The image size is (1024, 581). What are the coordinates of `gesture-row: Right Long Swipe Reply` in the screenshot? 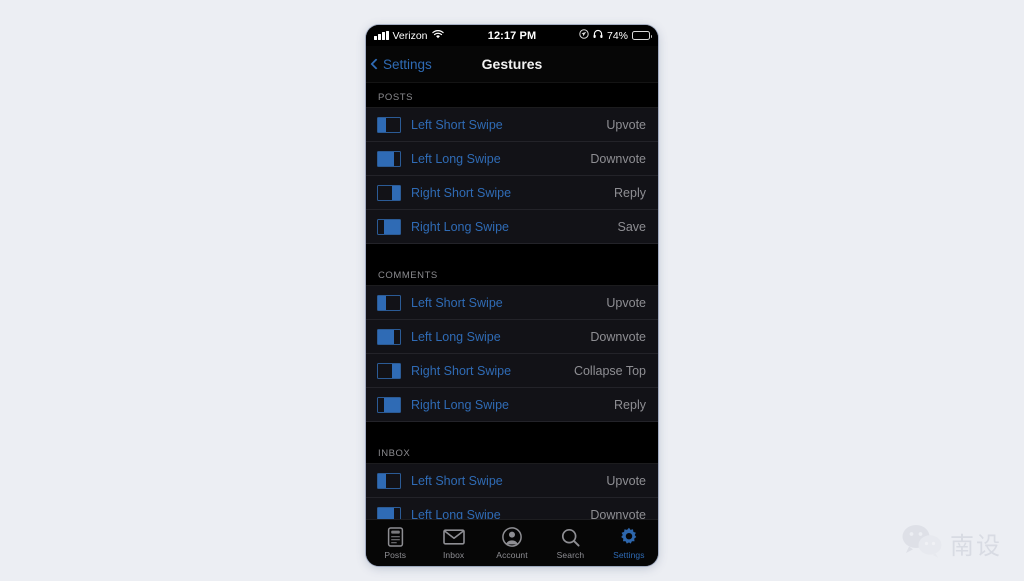 It's located at (512, 405).